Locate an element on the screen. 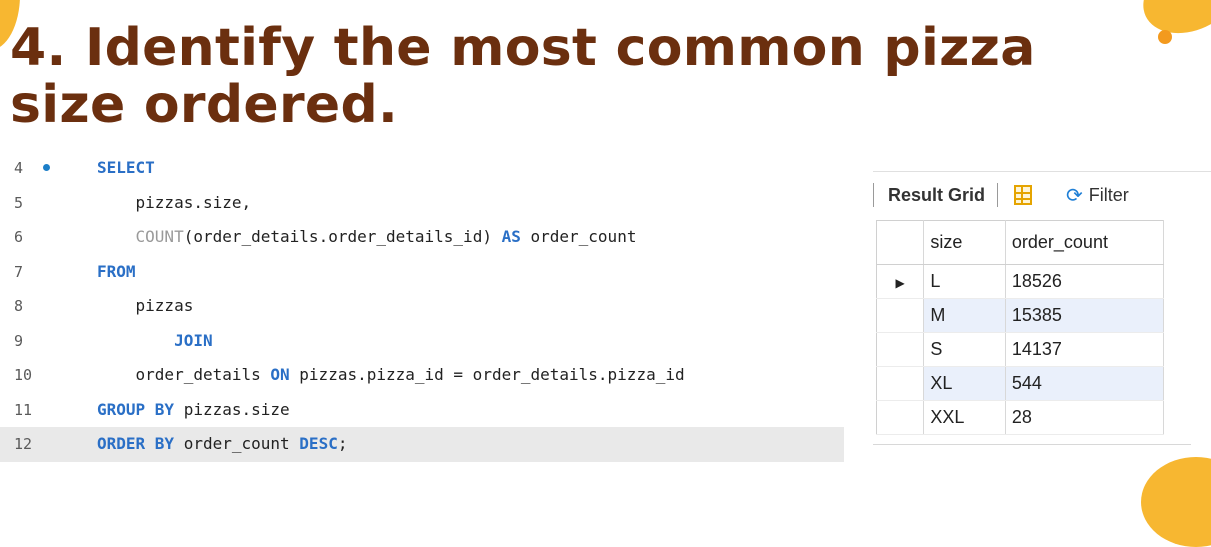  table-row: XL 544 is located at coordinates (1020, 383).